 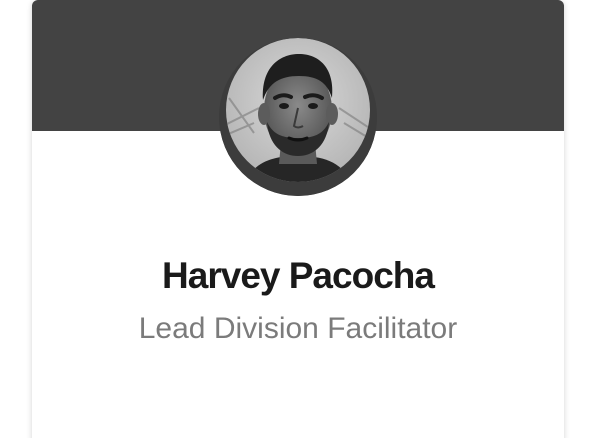 What do you see at coordinates (298, 275) in the screenshot?
I see `profile-name: Harvey Pacocha` at bounding box center [298, 275].